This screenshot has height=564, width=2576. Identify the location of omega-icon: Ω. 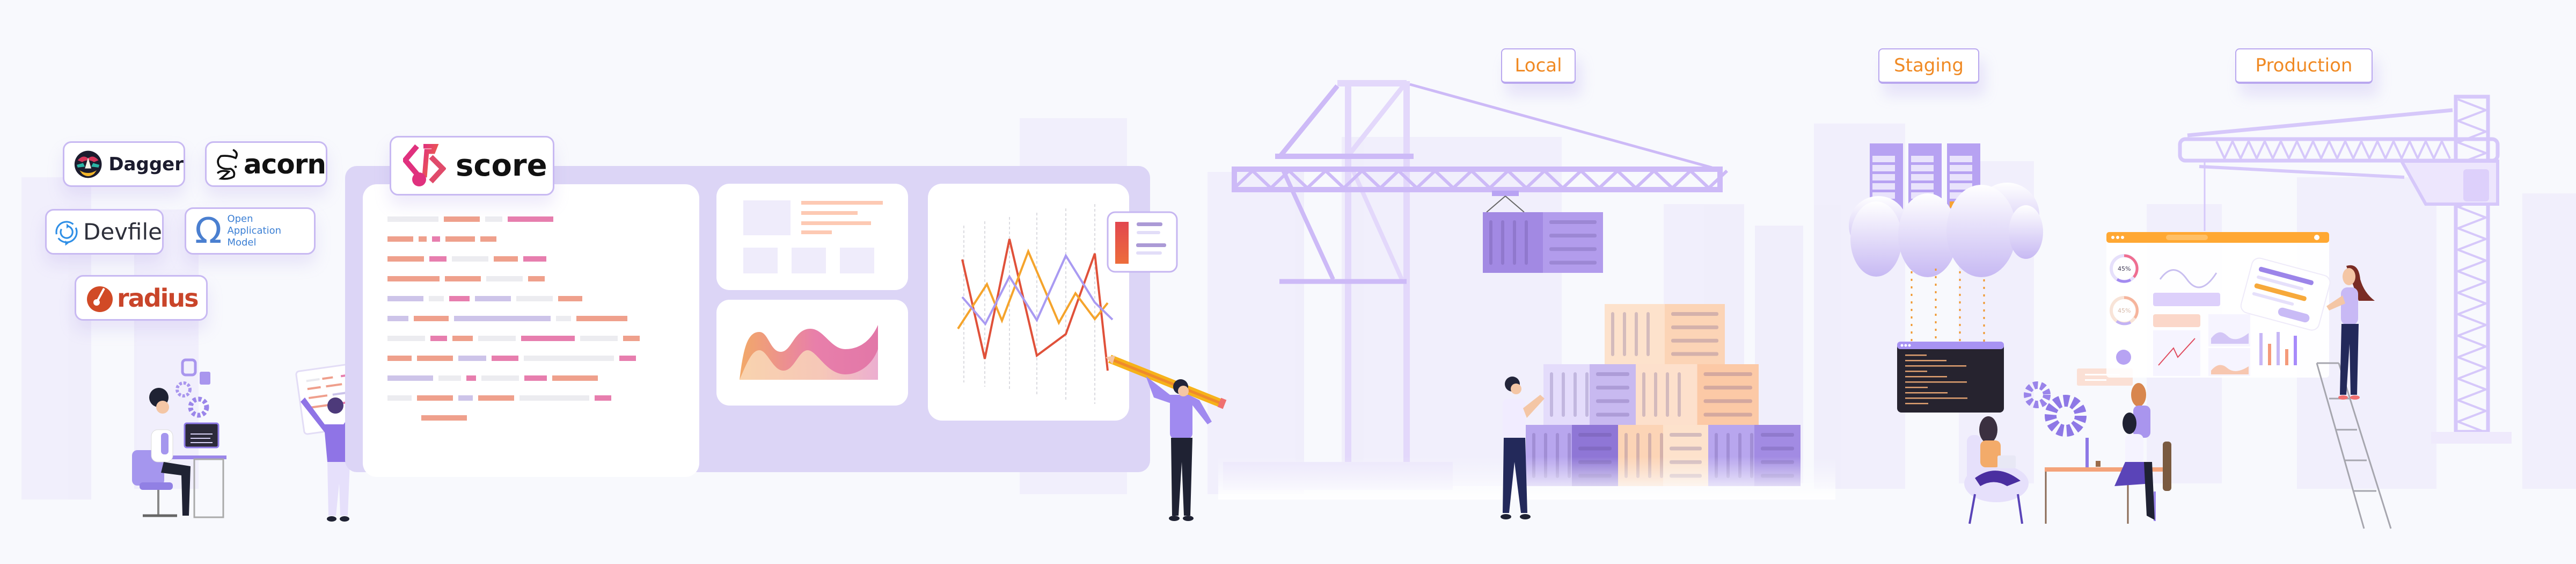
(208, 230).